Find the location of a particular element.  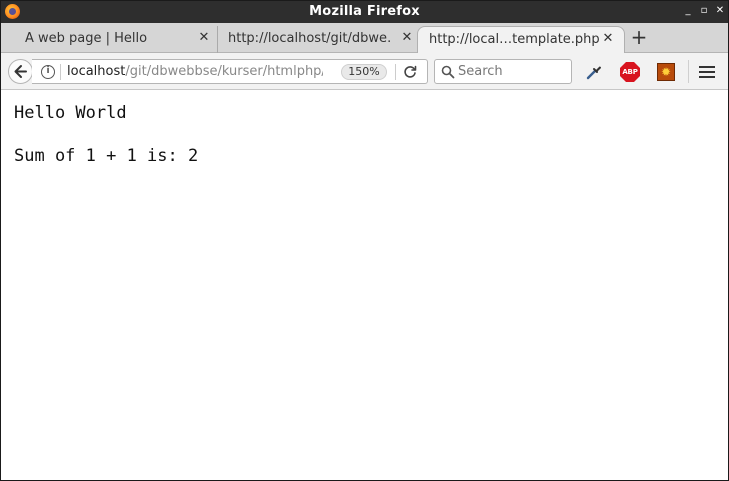

tab-template-php-active: http://local…template.php ✕ is located at coordinates (521, 40).